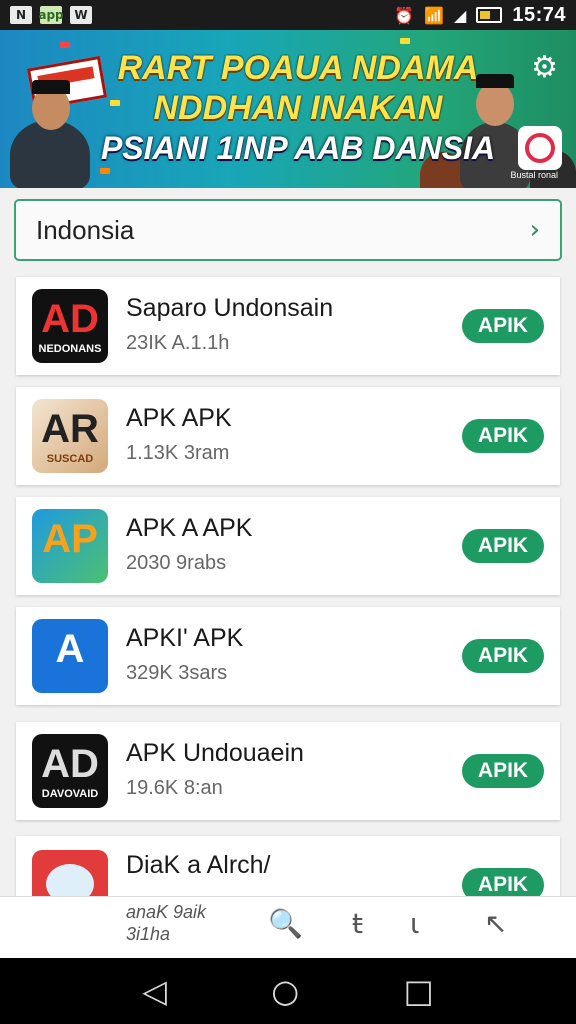  Describe the element at coordinates (294, 771) in the screenshot. I see `app-text: APK Undouaein 19.6K 8:an` at that location.